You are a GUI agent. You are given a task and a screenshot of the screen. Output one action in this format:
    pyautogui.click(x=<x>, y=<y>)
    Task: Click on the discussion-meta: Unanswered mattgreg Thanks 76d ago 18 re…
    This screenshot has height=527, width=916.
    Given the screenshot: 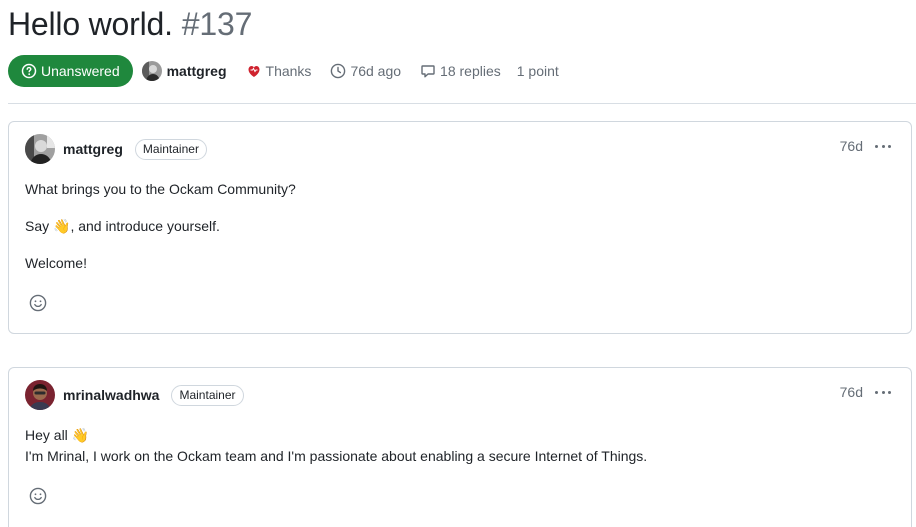 What is the action you would take?
    pyautogui.click(x=283, y=71)
    